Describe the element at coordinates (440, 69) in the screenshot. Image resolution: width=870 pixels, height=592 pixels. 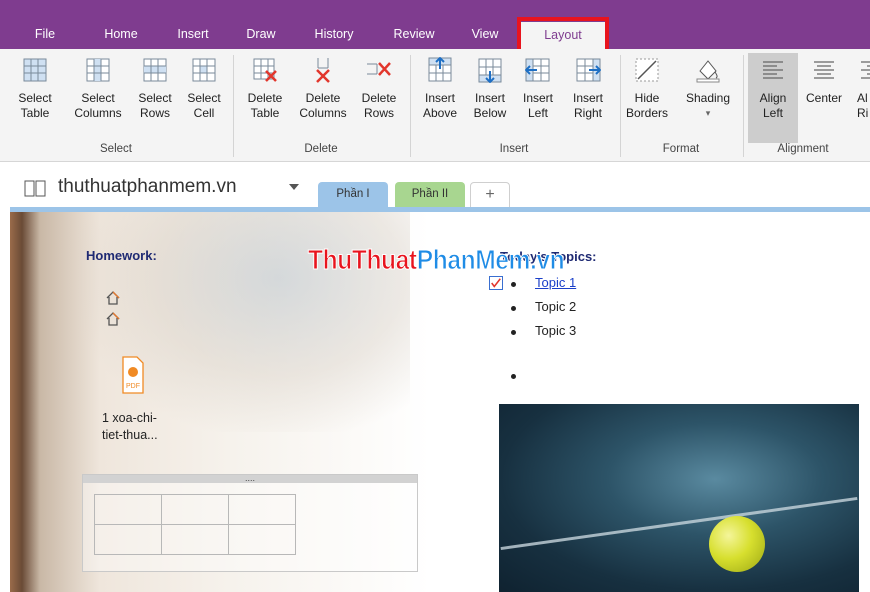
I see `insert-above-icon` at that location.